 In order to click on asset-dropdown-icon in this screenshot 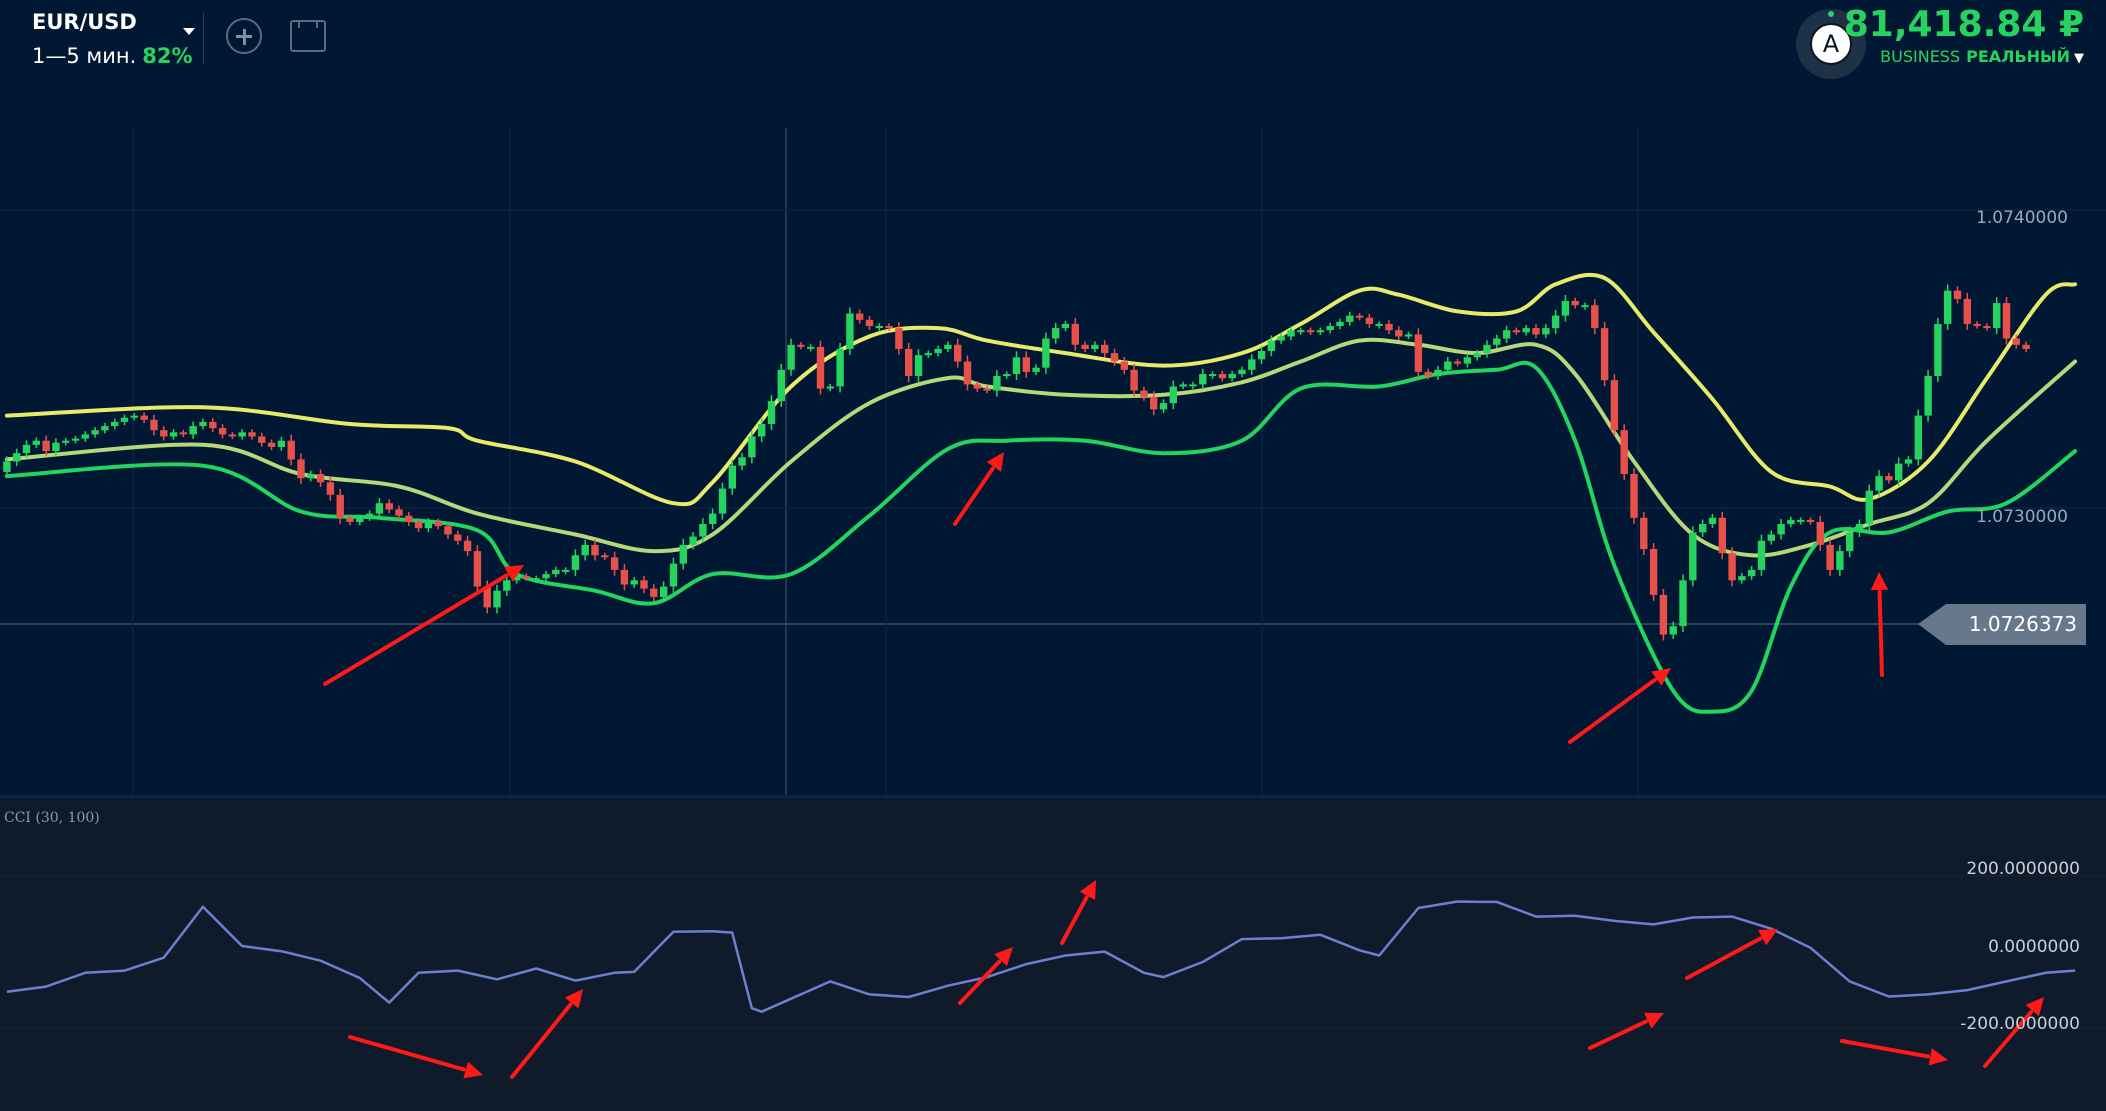, I will do `click(189, 31)`.